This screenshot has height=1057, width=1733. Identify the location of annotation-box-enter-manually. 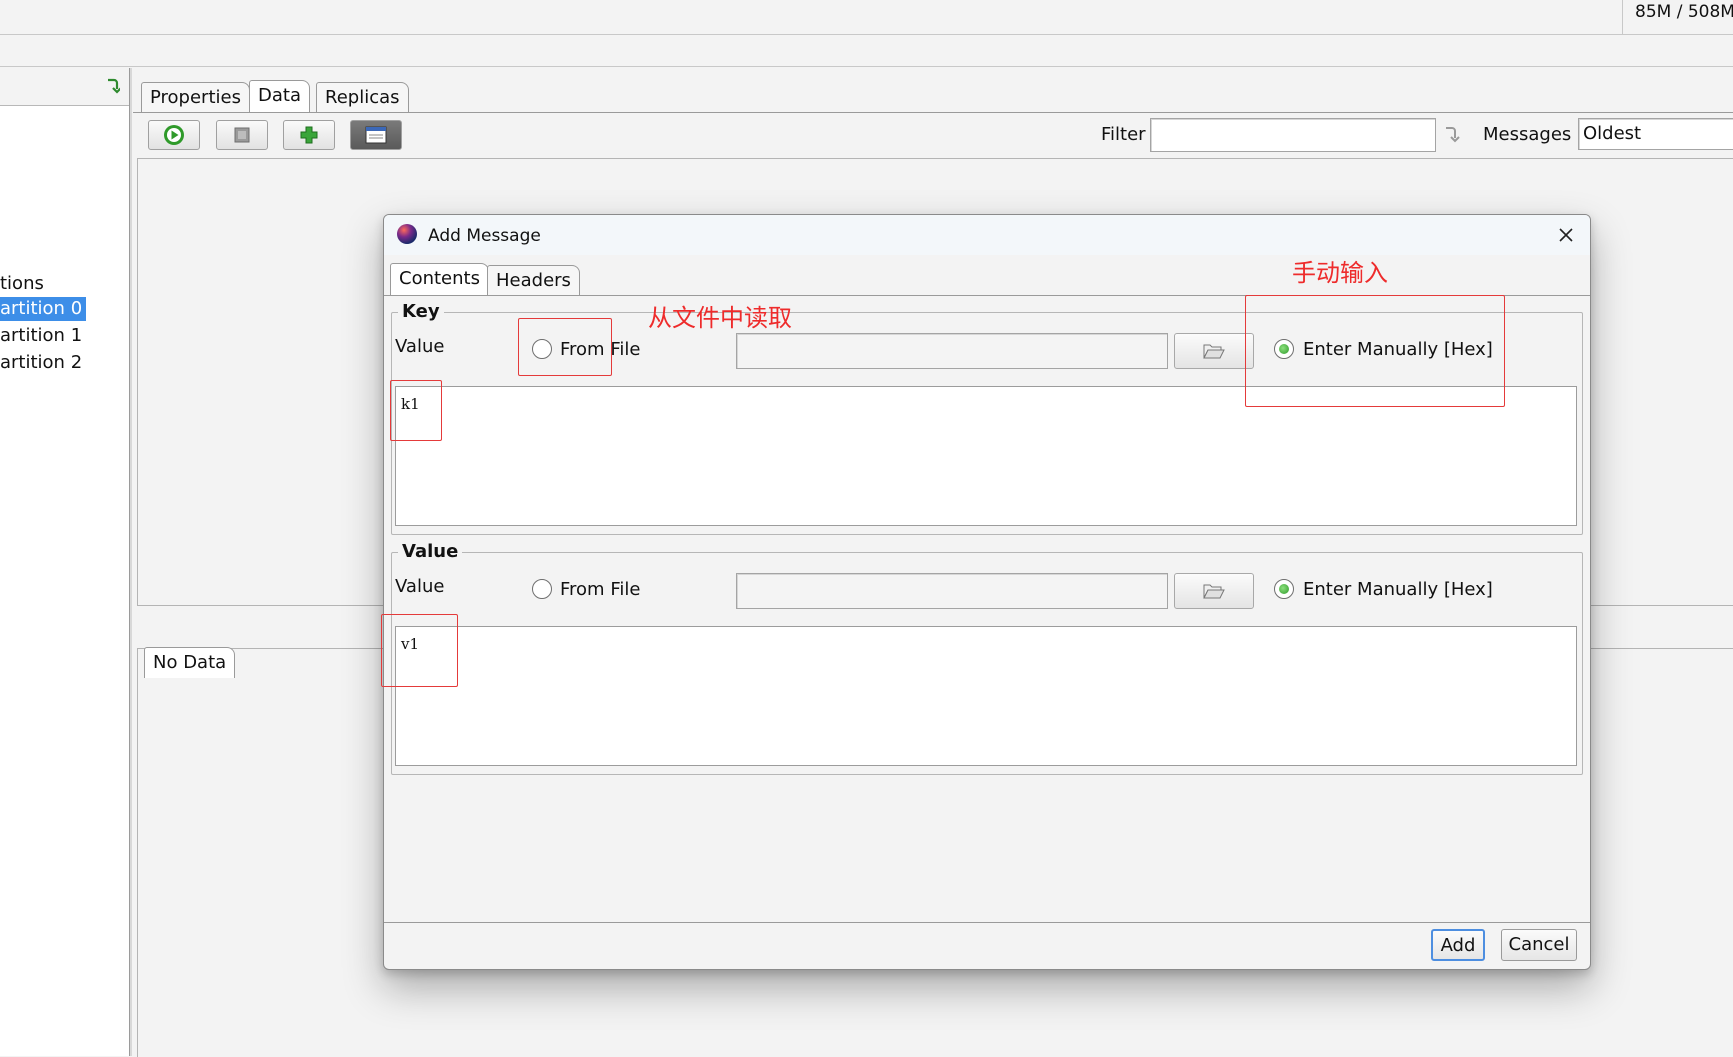
(1375, 351).